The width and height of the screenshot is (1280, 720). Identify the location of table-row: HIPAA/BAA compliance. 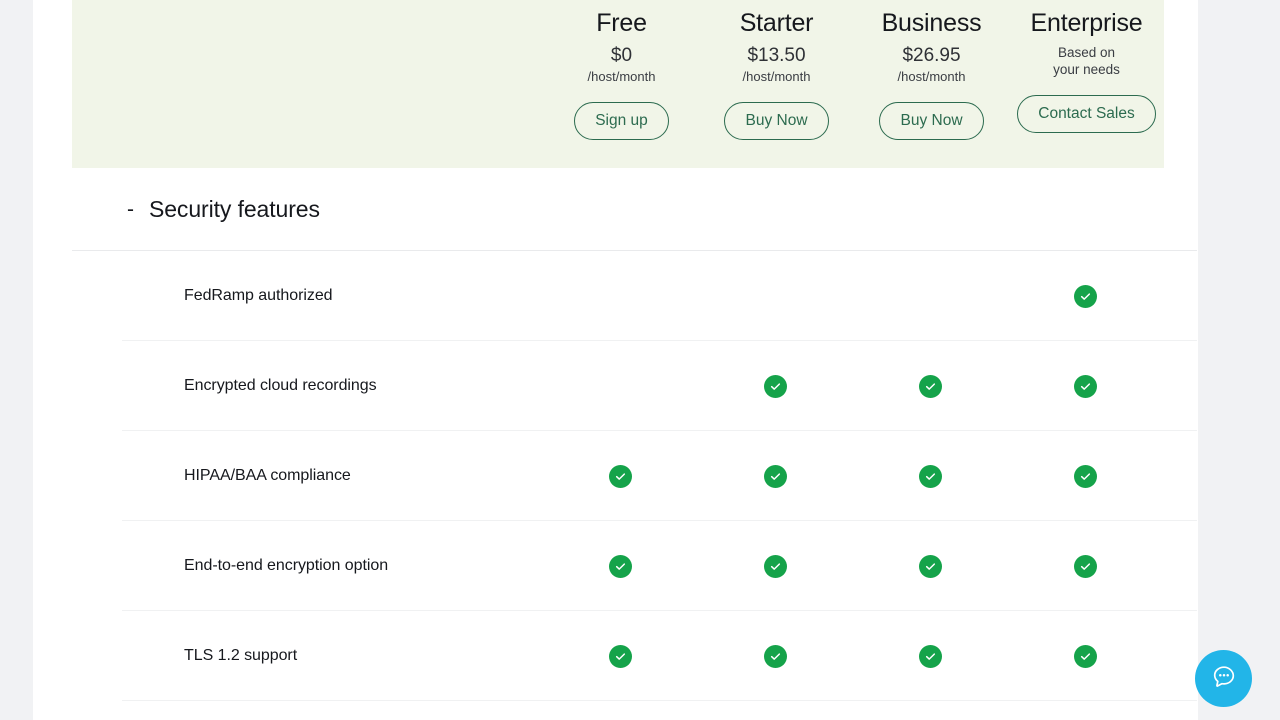
(615, 476).